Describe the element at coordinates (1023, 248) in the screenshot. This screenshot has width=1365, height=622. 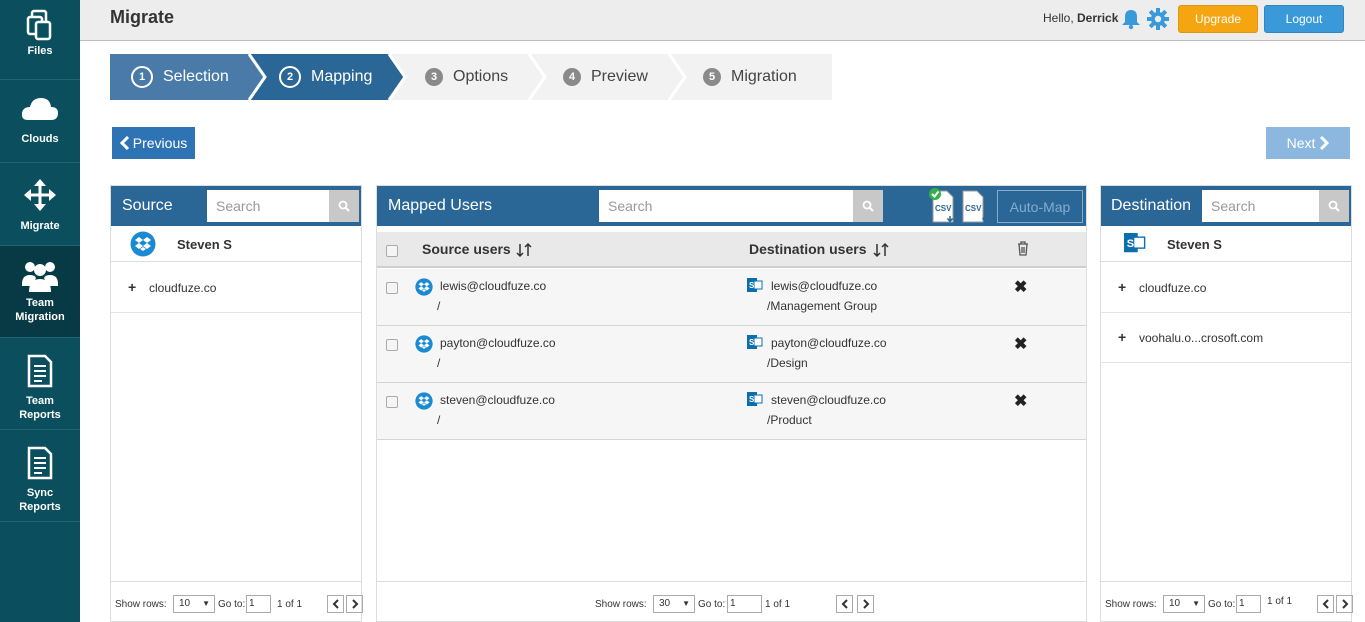
I see `trash-icon` at that location.